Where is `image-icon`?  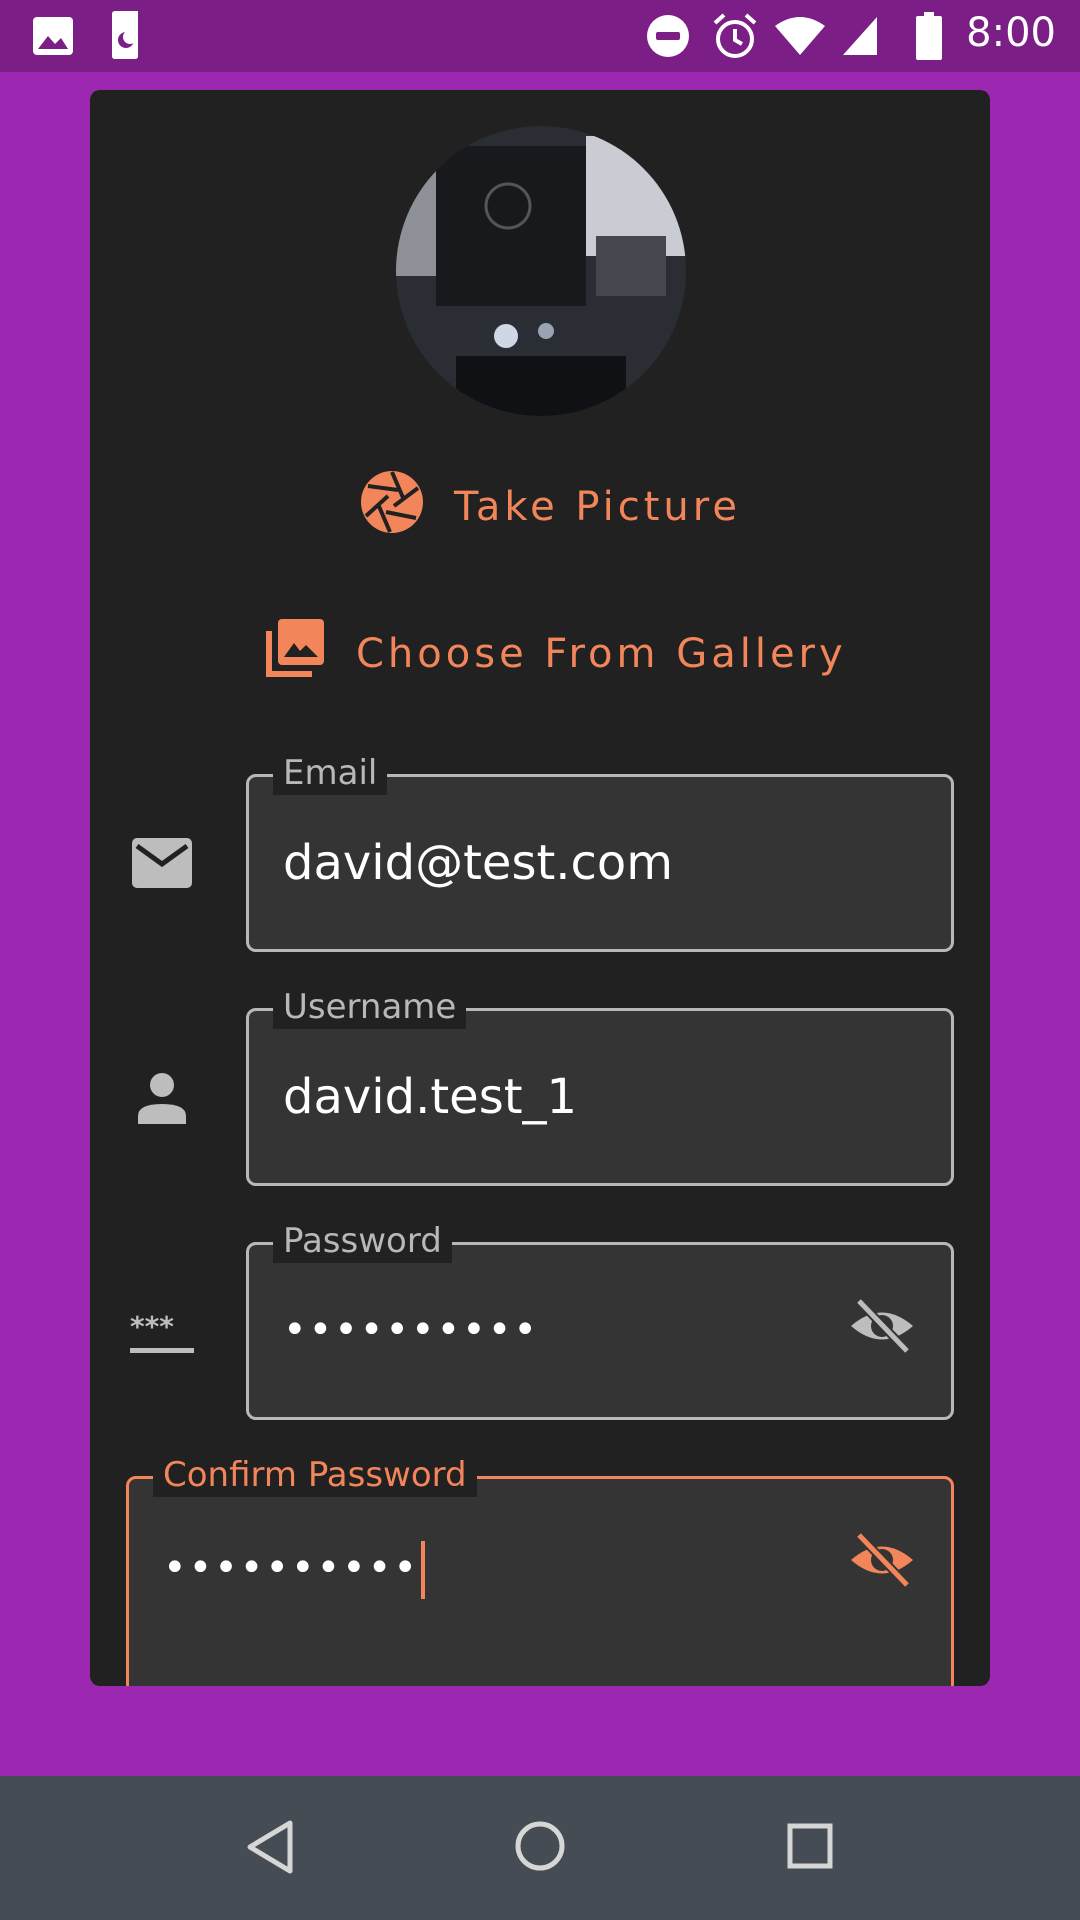
image-icon is located at coordinates (53, 38).